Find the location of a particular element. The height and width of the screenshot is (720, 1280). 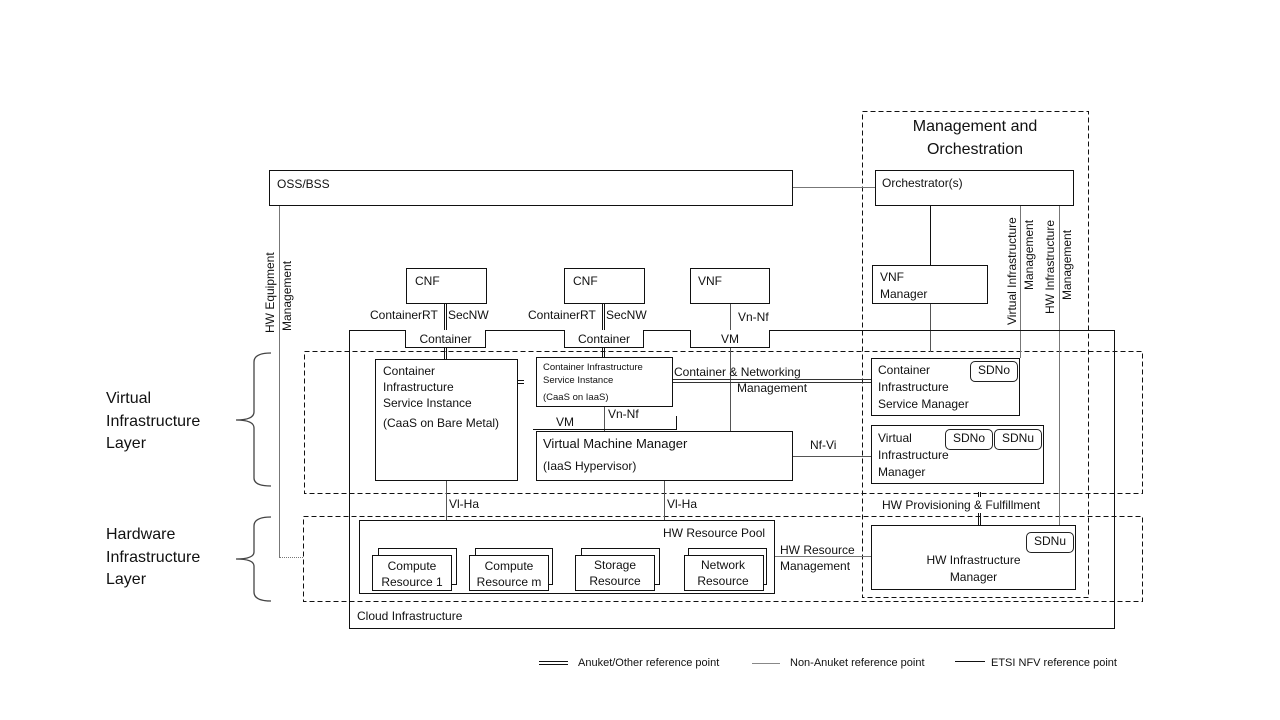

cnf-box-2: CNF is located at coordinates (604, 286).